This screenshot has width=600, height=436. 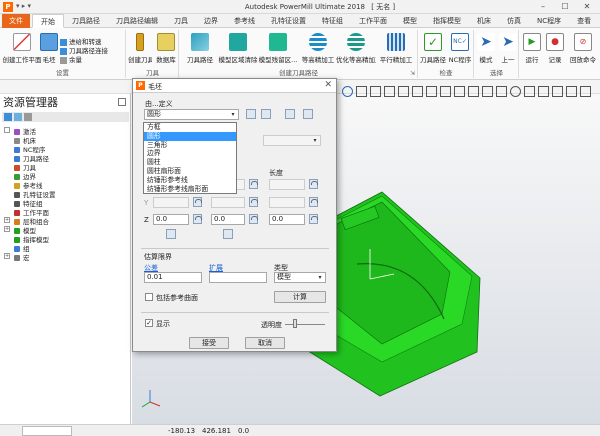 I want to click on constant-z-finishing-button: 等高精加工, so click(x=318, y=48).